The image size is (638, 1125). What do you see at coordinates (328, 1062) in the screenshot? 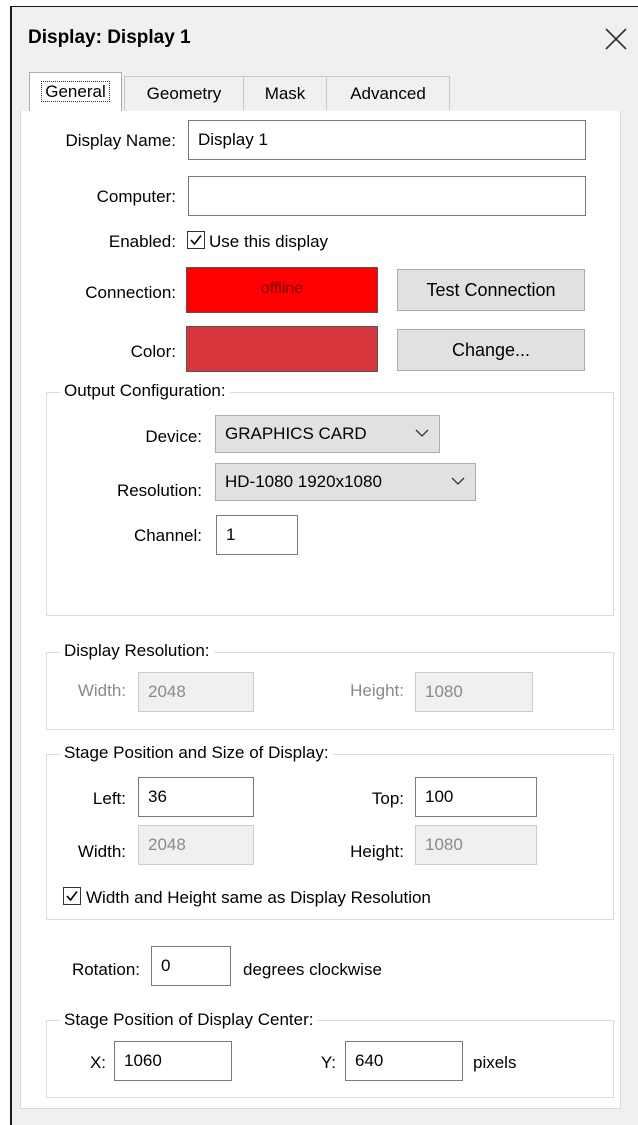
I see `y-label: Y:` at bounding box center [328, 1062].